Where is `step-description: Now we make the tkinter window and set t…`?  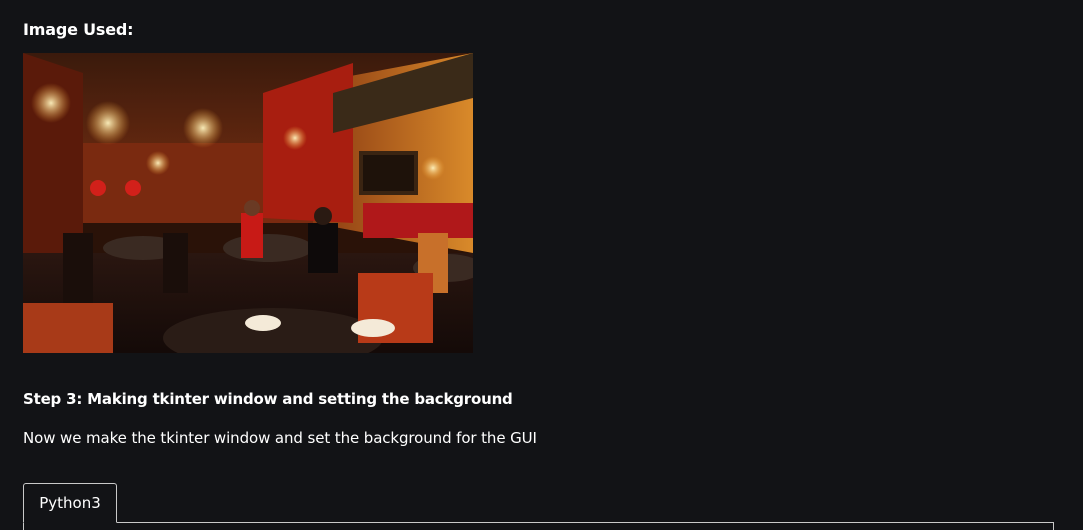 step-description: Now we make the tkinter window and set t… is located at coordinates (280, 438).